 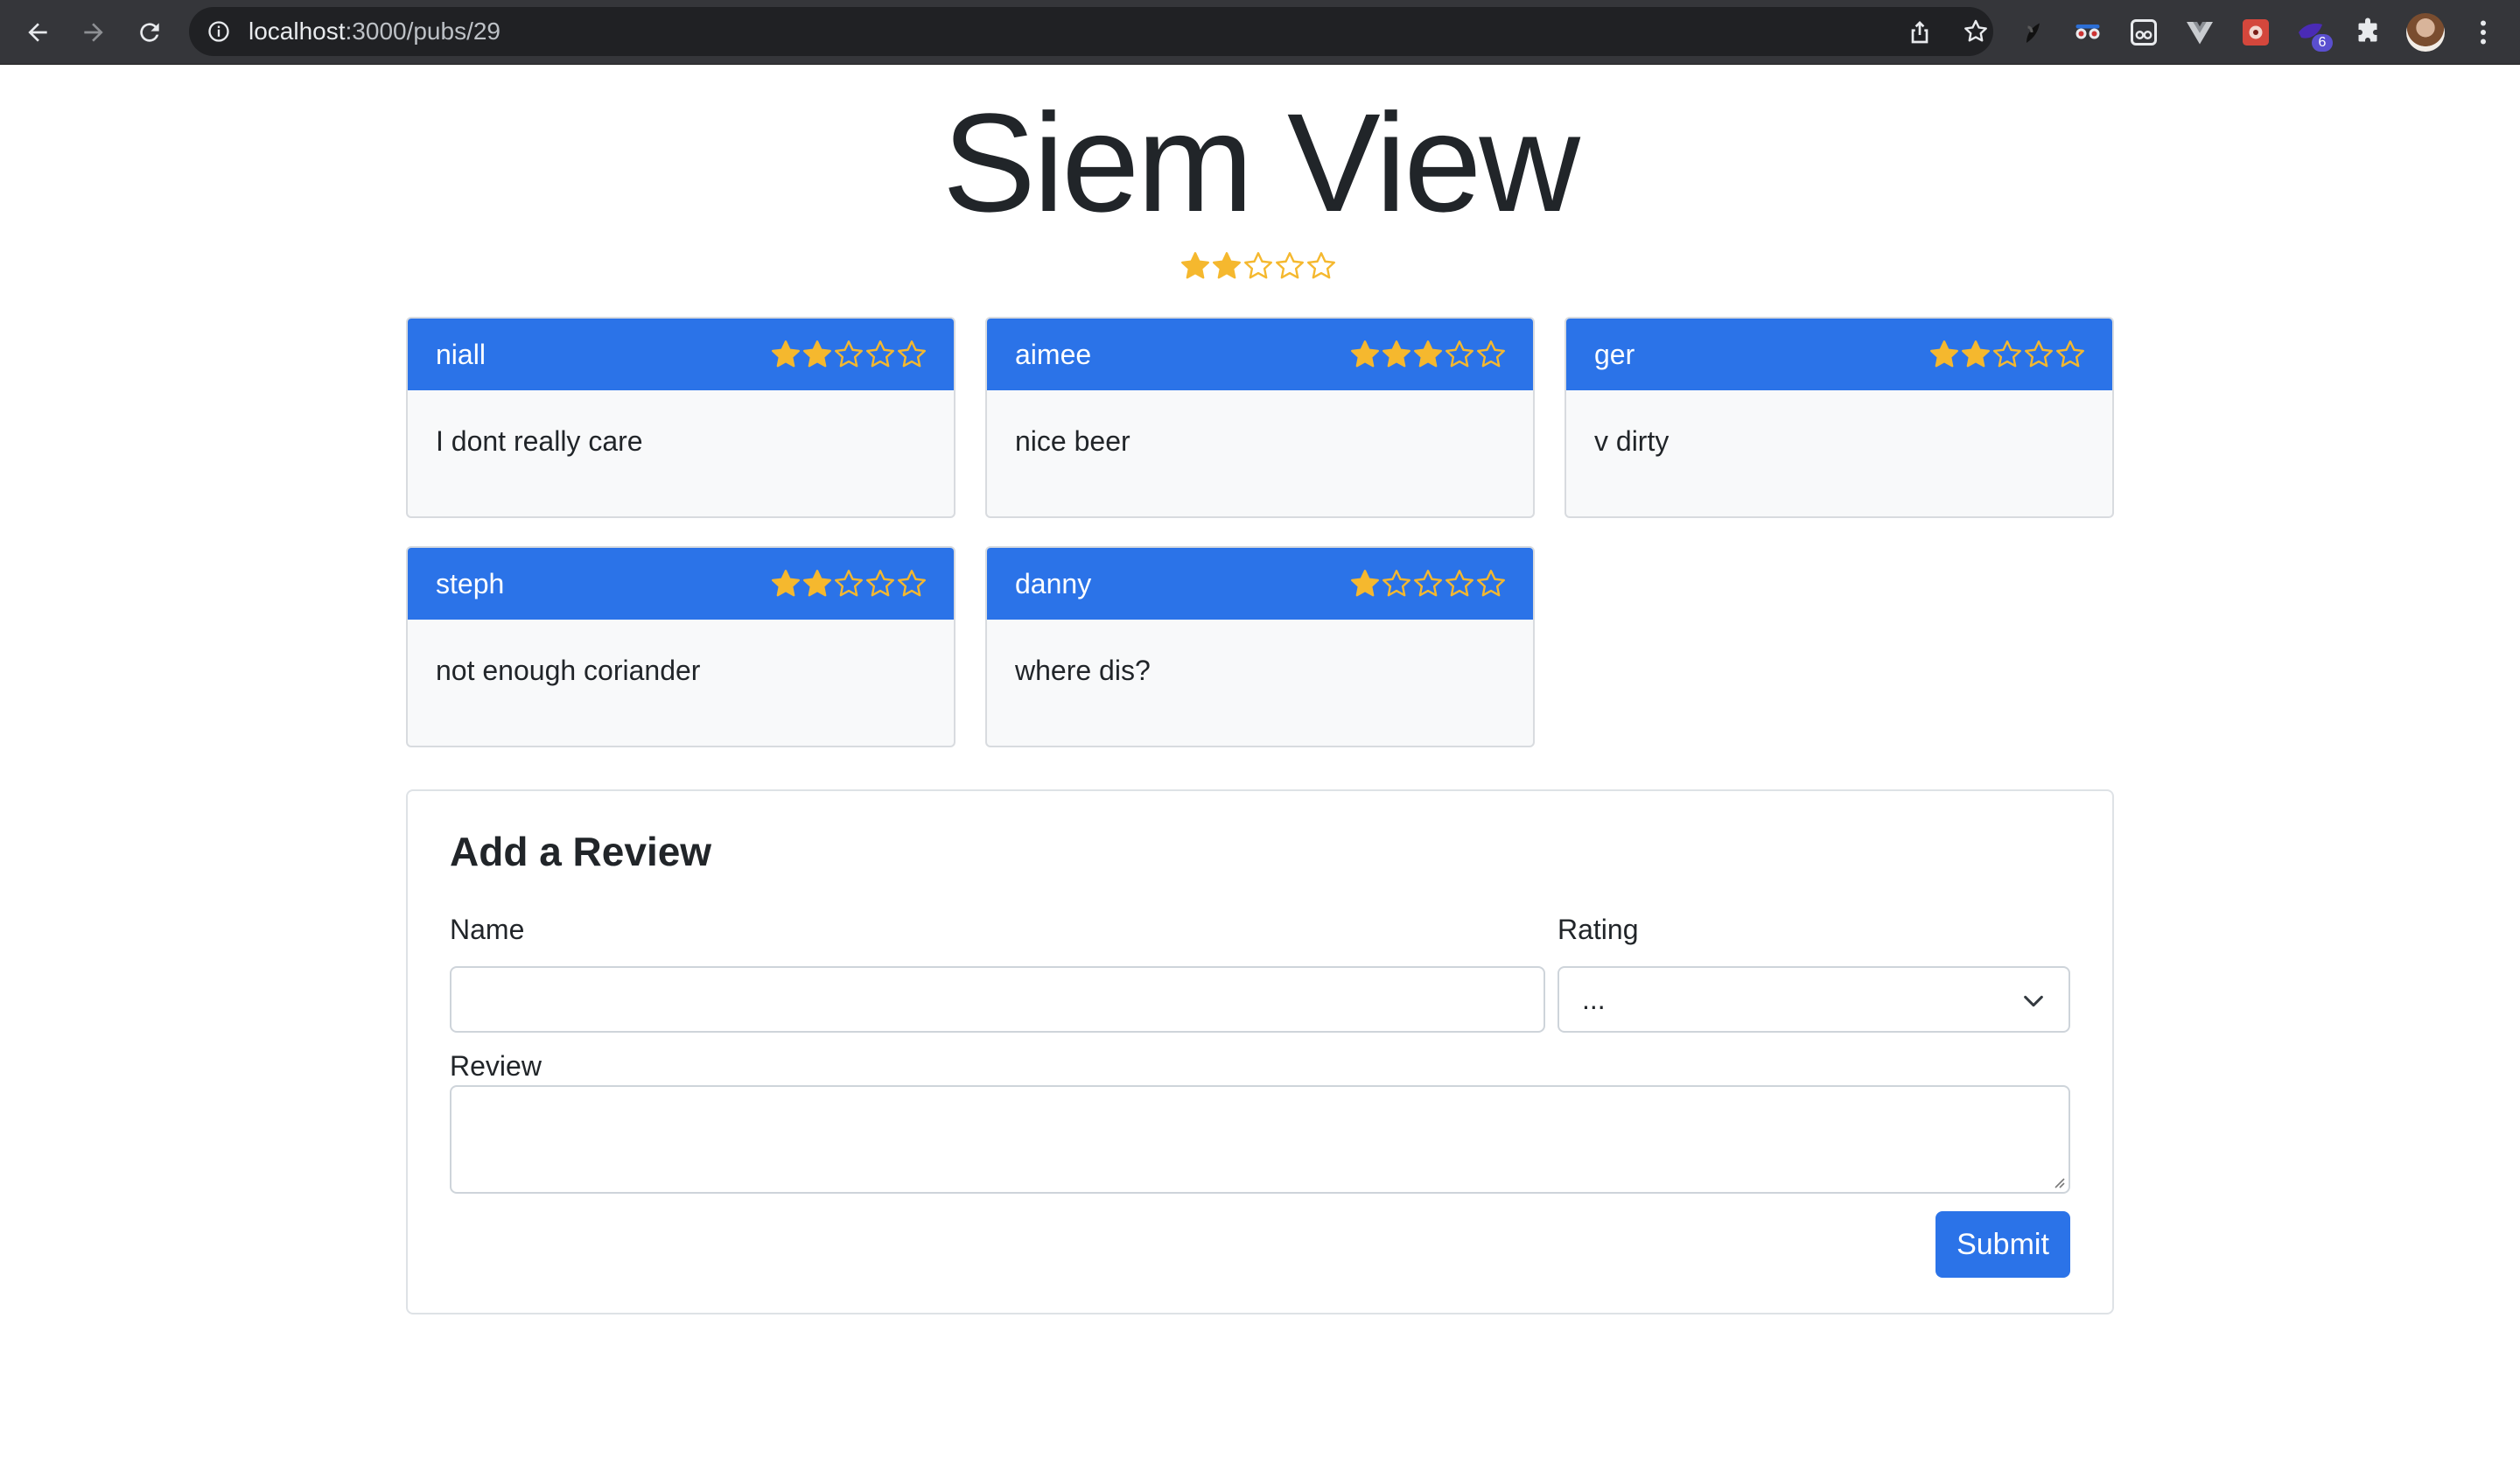 I want to click on share-icon, so click(x=1920, y=32).